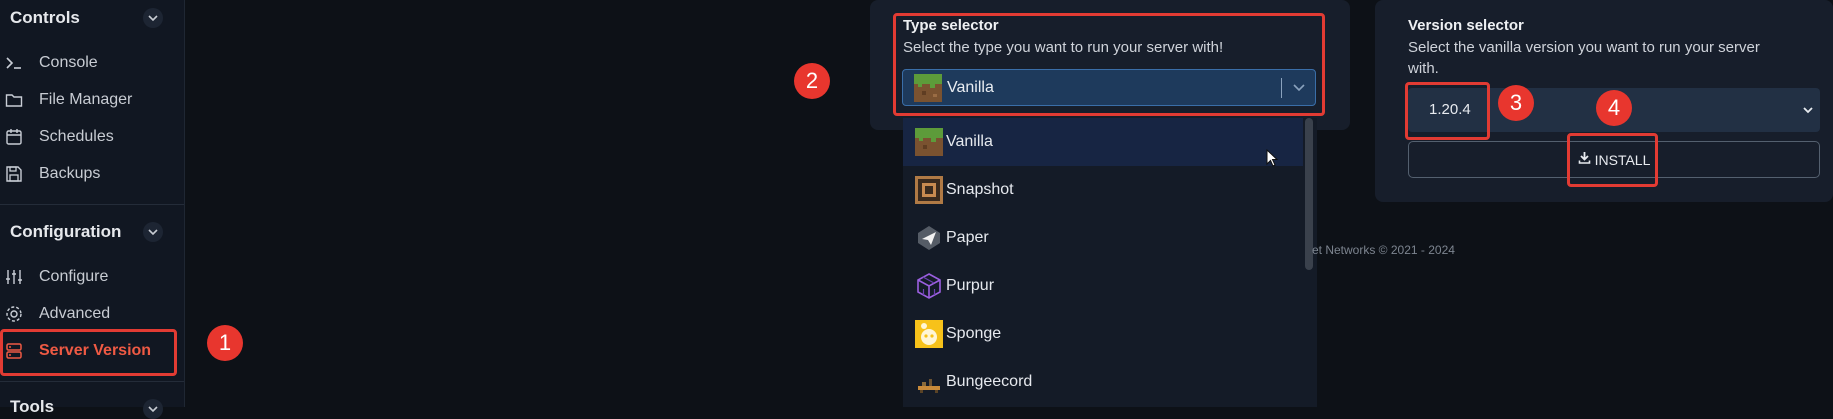 The height and width of the screenshot is (419, 1833). Describe the element at coordinates (1584, 160) in the screenshot. I see `download-icon` at that location.